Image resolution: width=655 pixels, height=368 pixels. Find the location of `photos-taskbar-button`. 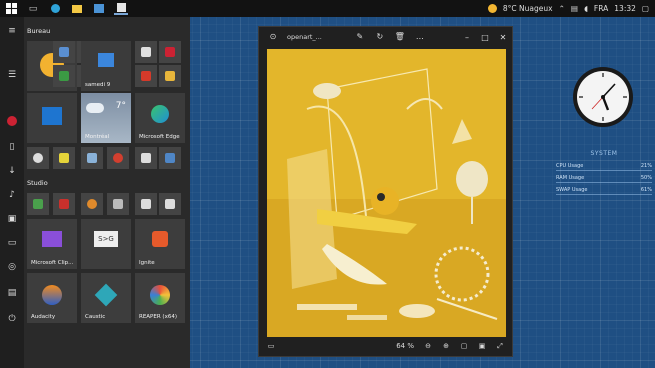

photos-taskbar-button is located at coordinates (99, 8).